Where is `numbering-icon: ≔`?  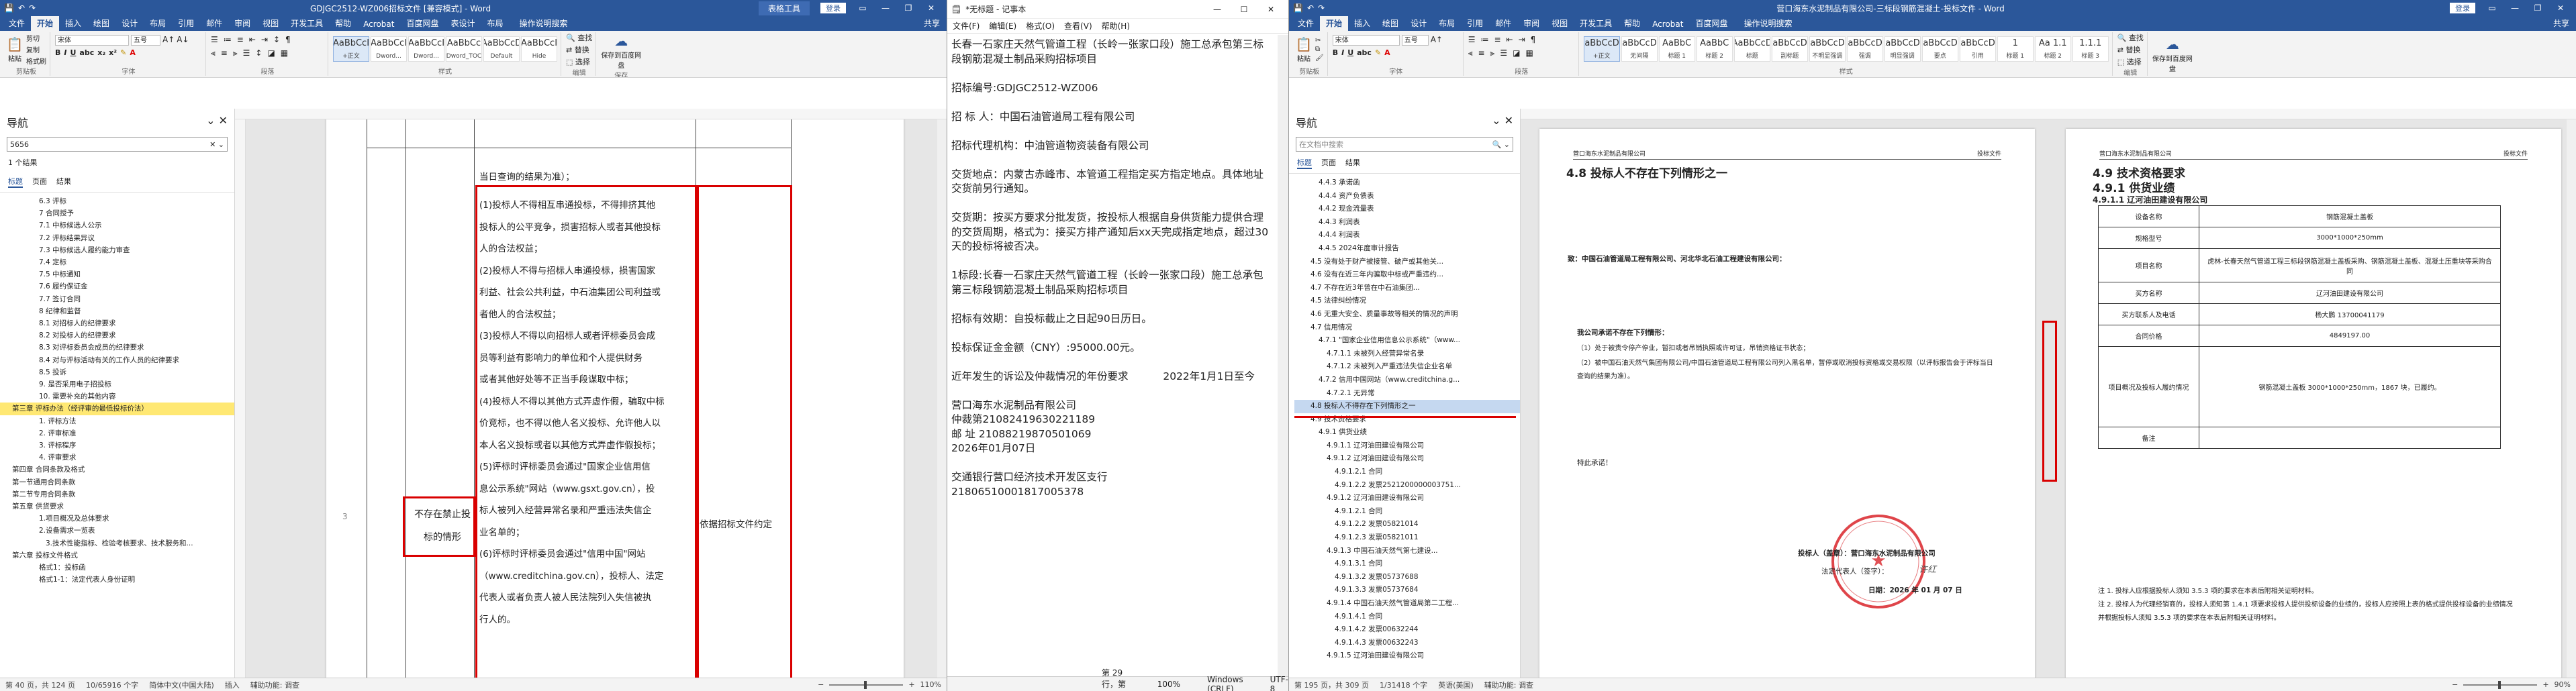 numbering-icon: ≔ is located at coordinates (1484, 39).